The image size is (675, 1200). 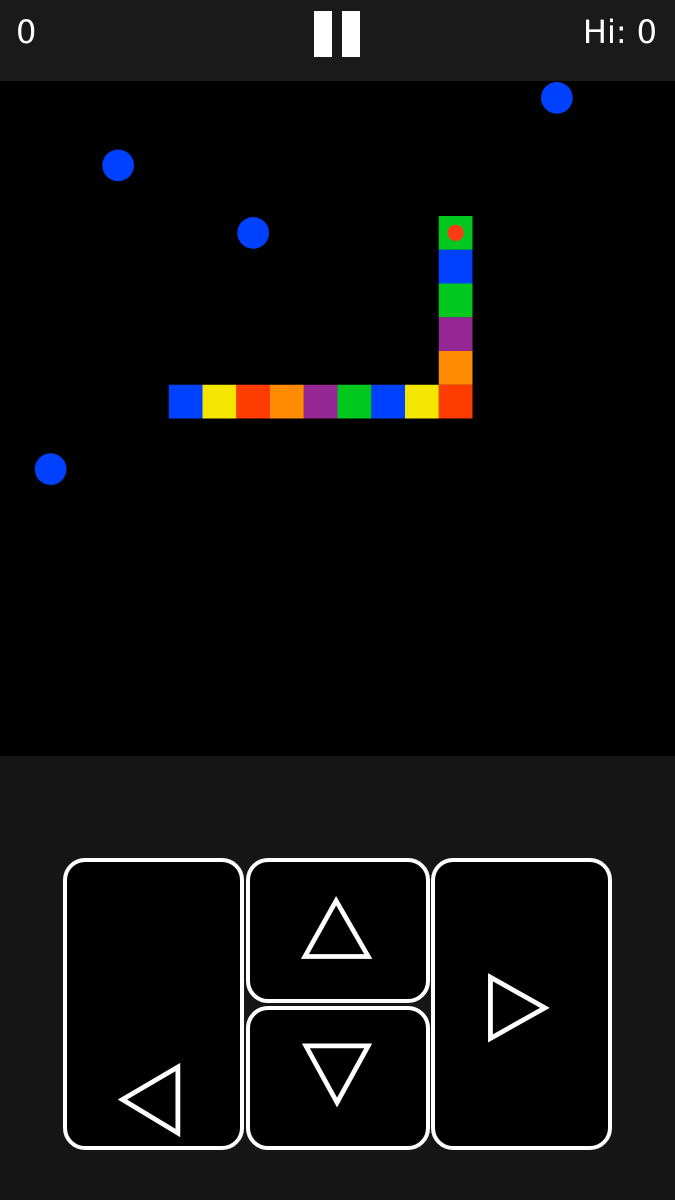 I want to click on pause-button, so click(x=338, y=34).